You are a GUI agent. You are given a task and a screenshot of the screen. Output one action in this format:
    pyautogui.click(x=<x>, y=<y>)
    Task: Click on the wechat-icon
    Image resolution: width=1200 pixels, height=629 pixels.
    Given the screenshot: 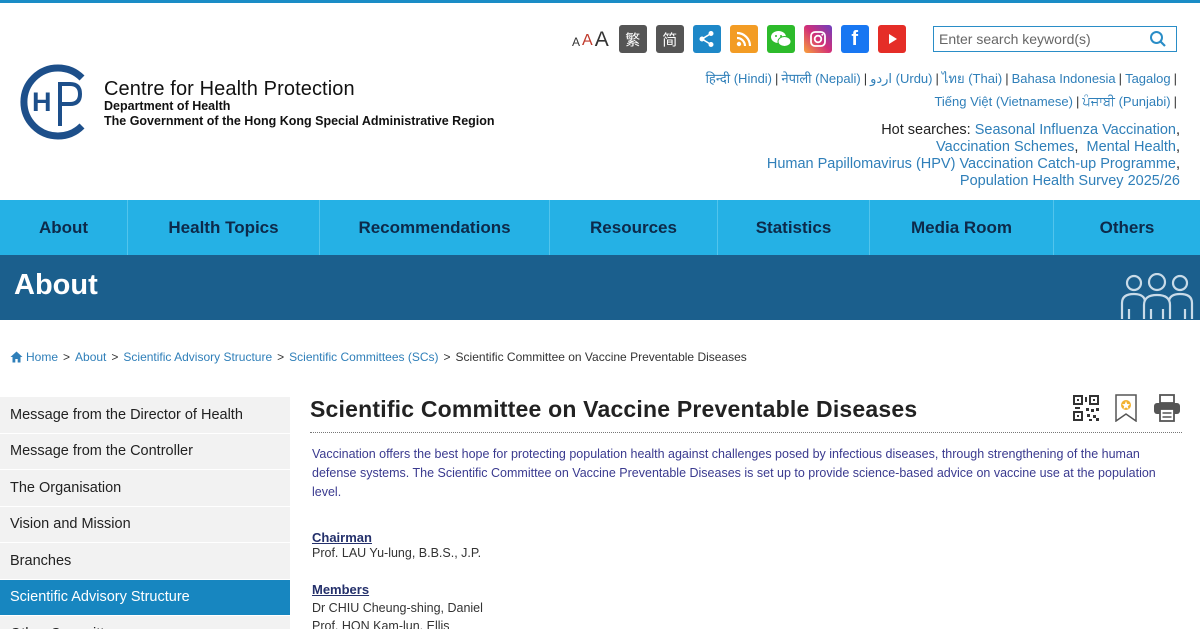 What is the action you would take?
    pyautogui.click(x=780, y=39)
    